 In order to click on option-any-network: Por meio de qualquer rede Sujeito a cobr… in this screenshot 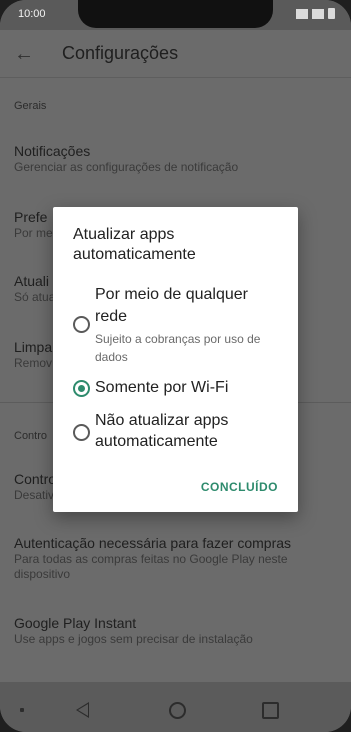, I will do `click(180, 324)`.